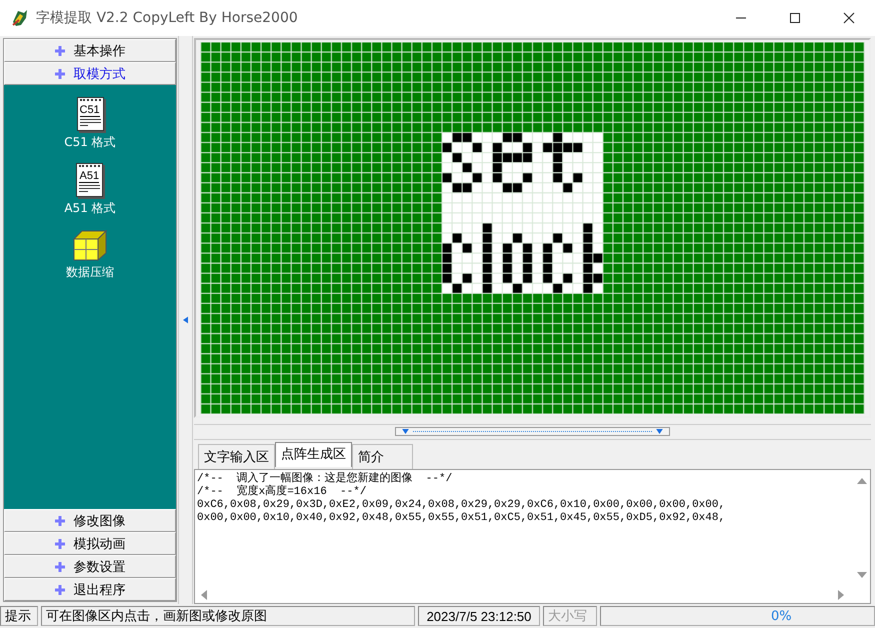 Image resolution: width=875 pixels, height=628 pixels. I want to click on format-label: C51 格式, so click(90, 142).